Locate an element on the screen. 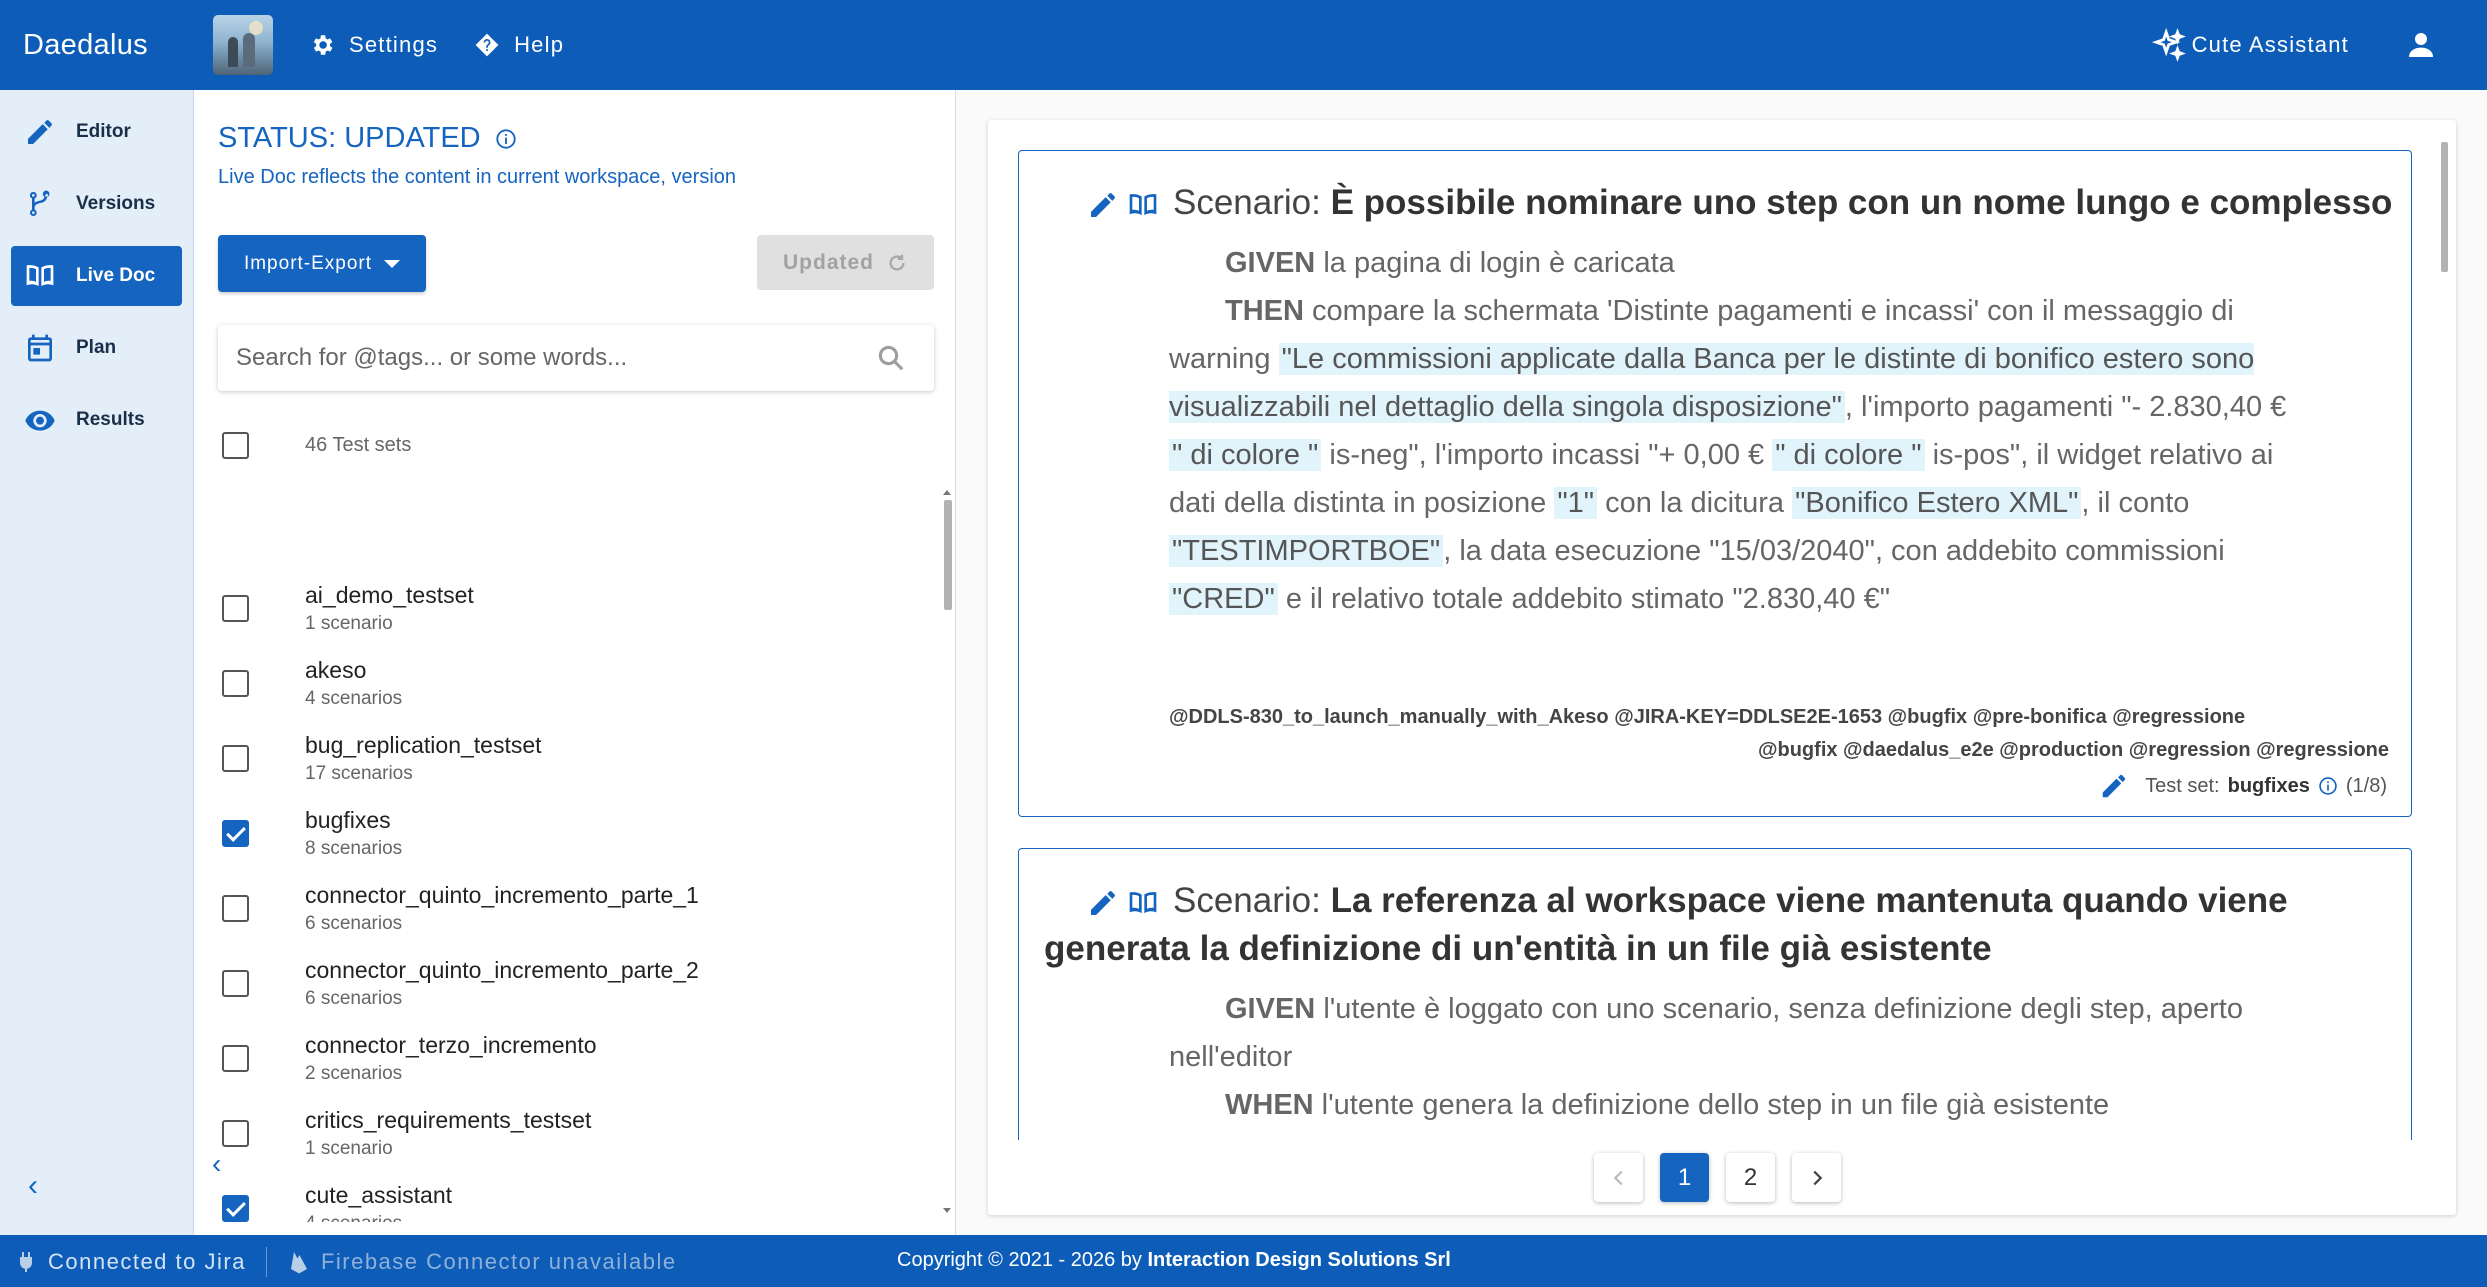 The width and height of the screenshot is (2487, 1287). next-page-button is located at coordinates (1816, 1177).